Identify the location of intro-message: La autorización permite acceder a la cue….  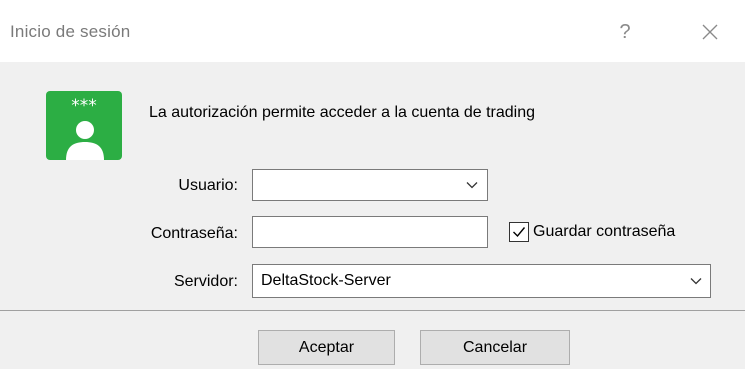
(342, 112).